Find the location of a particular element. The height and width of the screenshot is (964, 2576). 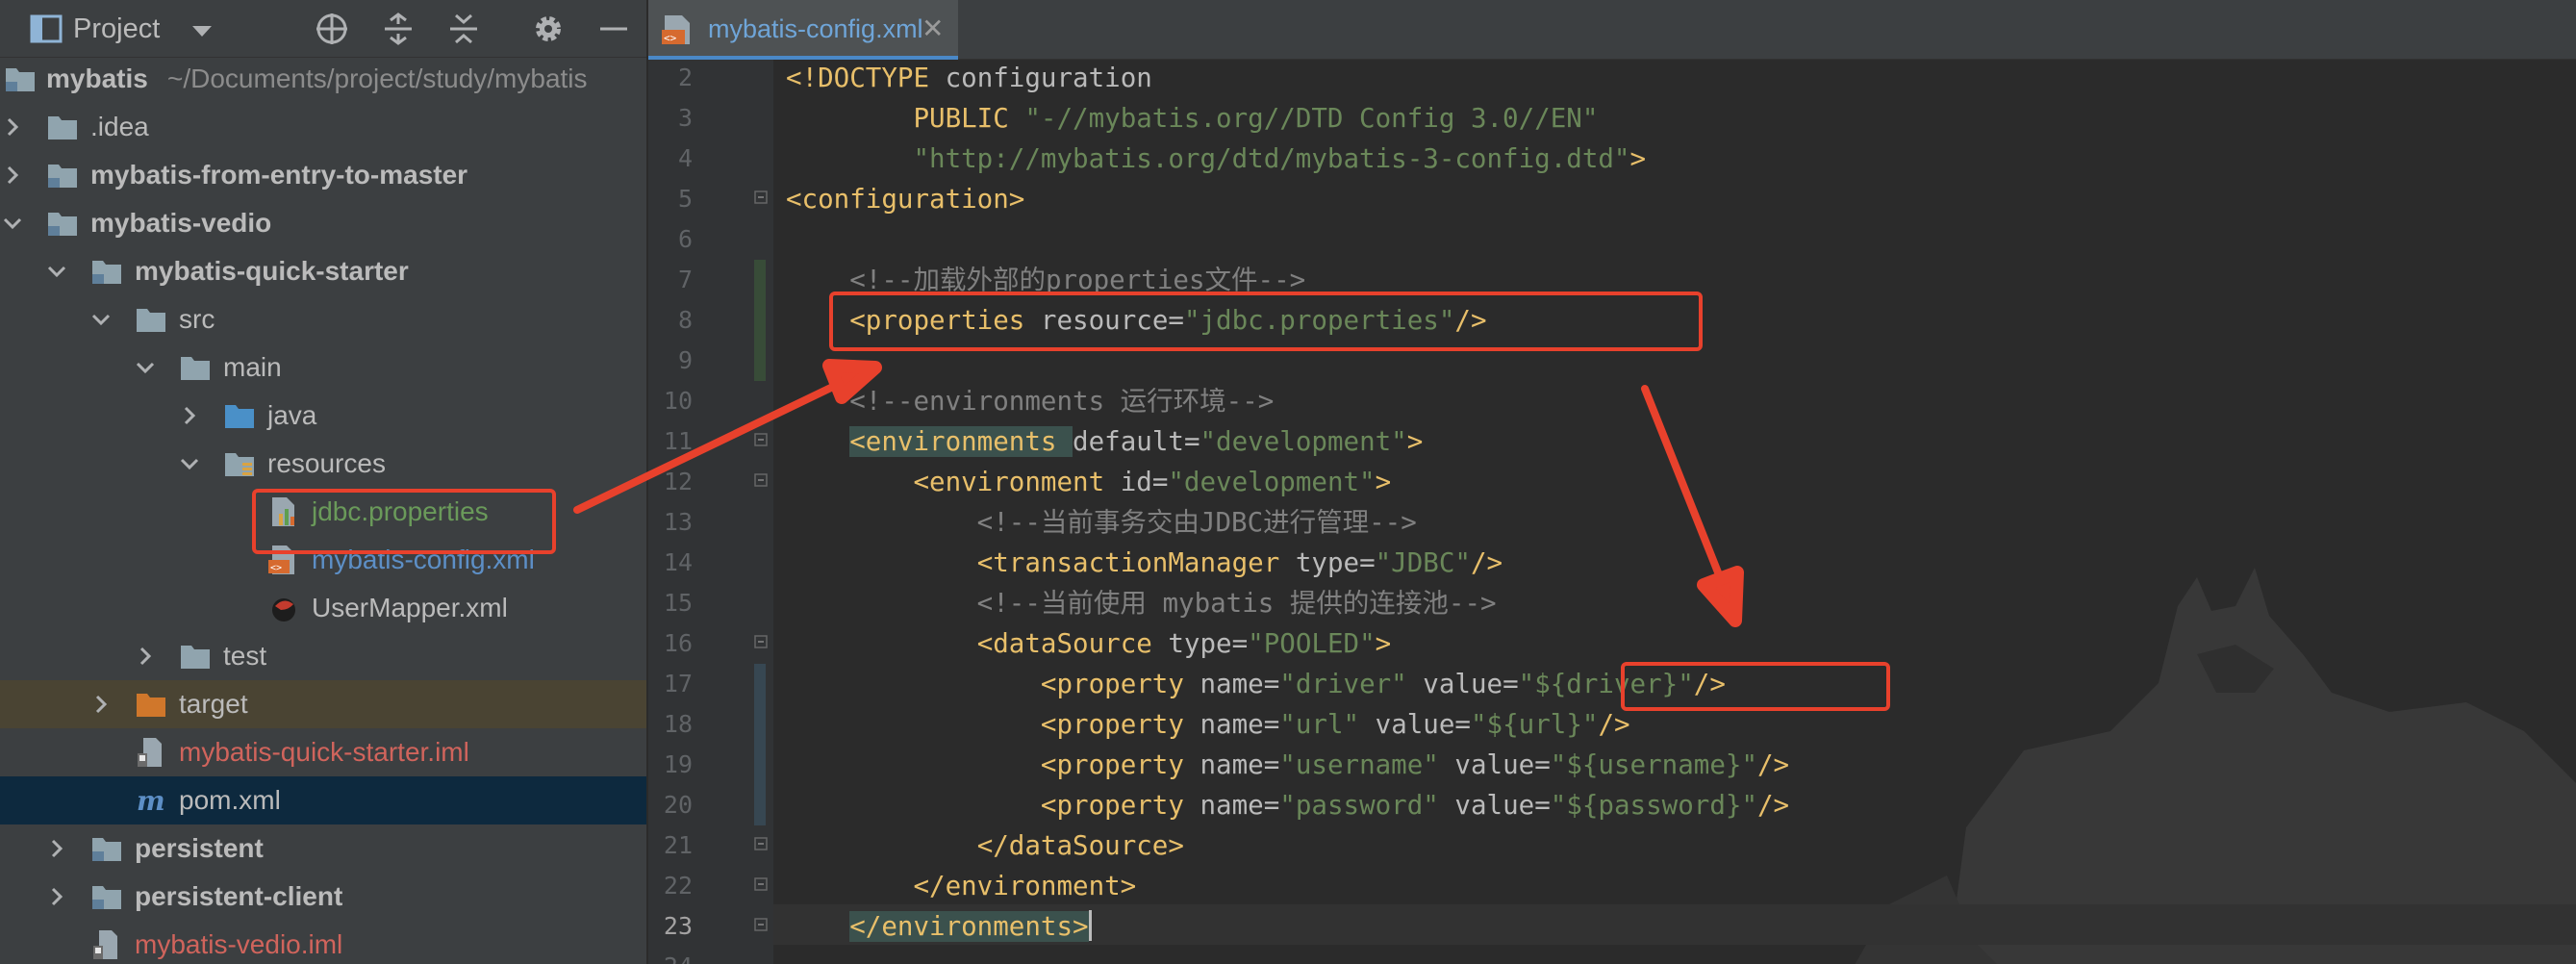

code-line: </environments> is located at coordinates (939, 927).